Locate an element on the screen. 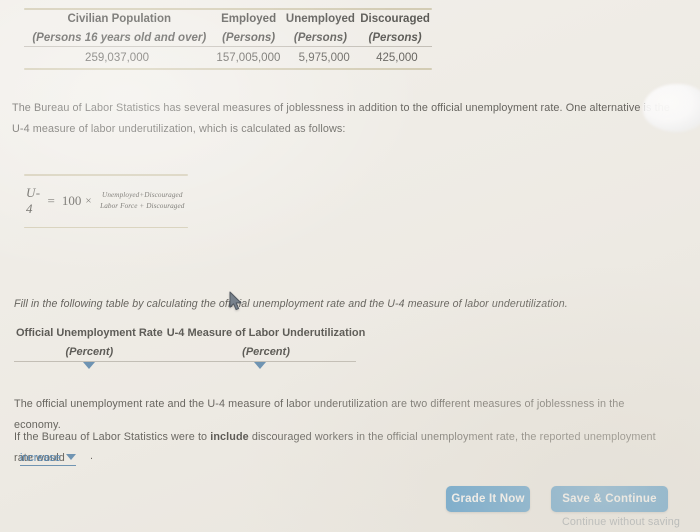 This screenshot has height=532, width=700. cell-unemployed: 5,975,000 is located at coordinates (324, 58).